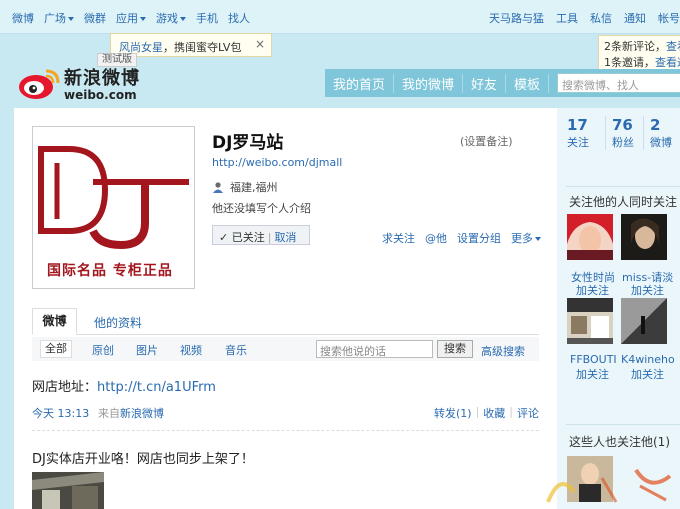 The width and height of the screenshot is (680, 509). I want to click on post-search-input: 搜索他说的话, so click(374, 349).